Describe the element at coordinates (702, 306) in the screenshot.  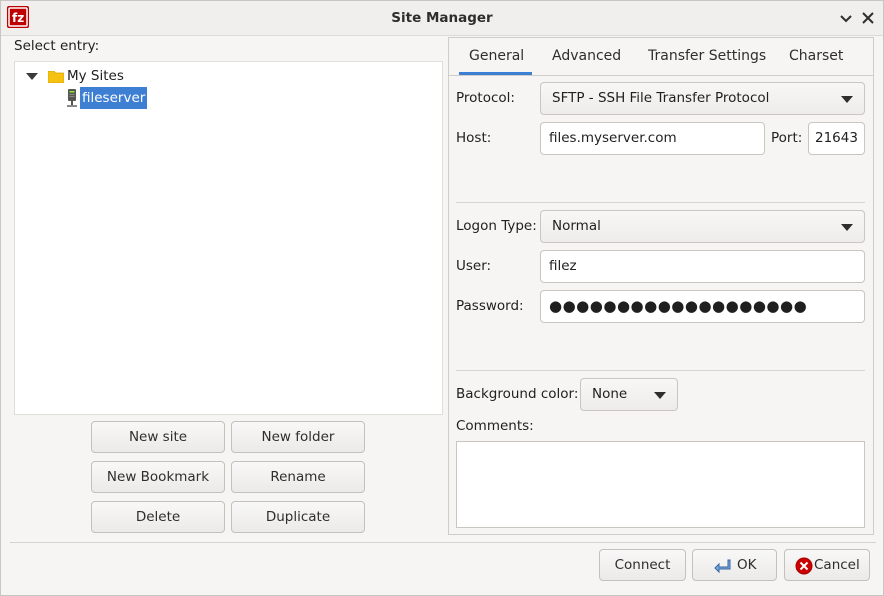
I see `password-field: ●●●●●●●●●●●●●●●●●●●` at that location.